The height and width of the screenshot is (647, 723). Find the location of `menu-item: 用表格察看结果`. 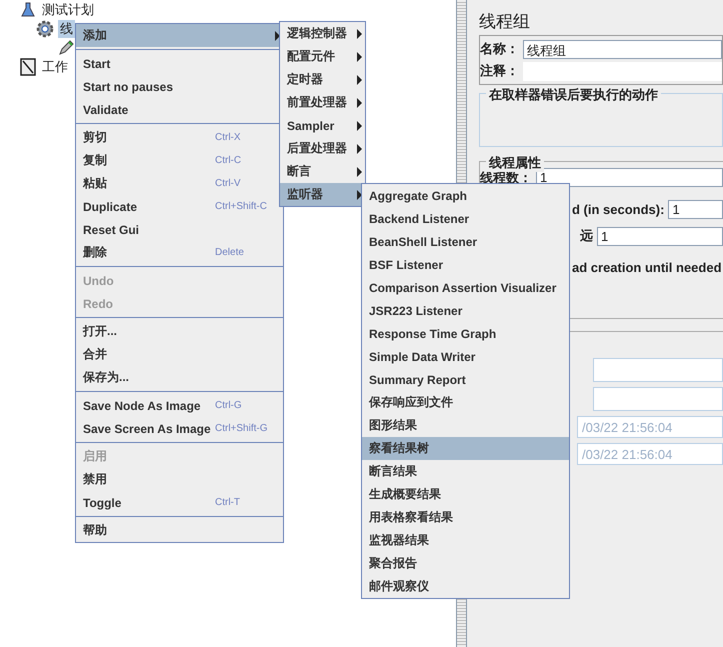

menu-item: 用表格察看结果 is located at coordinates (465, 517).